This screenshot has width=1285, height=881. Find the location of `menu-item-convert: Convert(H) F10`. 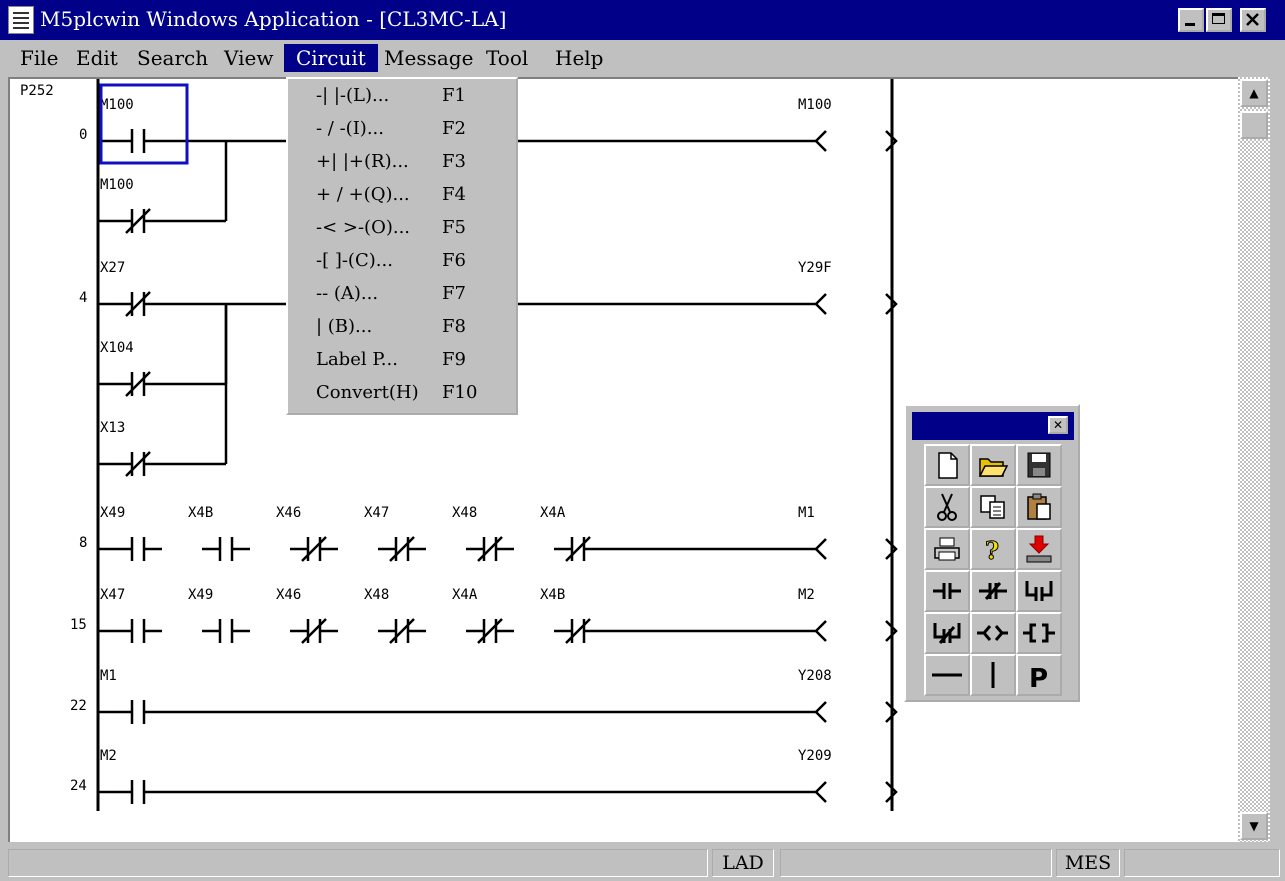

menu-item-convert: Convert(H) F10 is located at coordinates (402, 394).